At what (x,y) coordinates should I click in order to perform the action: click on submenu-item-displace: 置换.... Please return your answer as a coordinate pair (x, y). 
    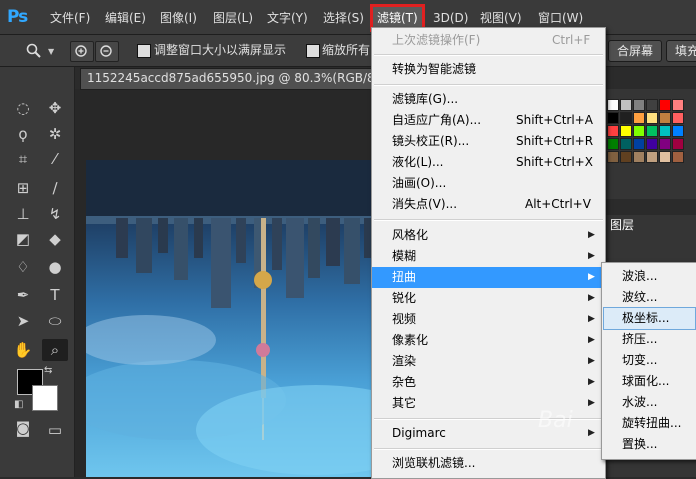
    Looking at the image, I should click on (649, 444).